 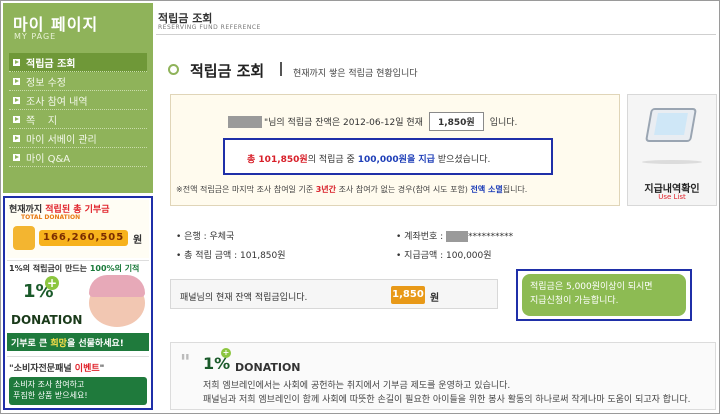 I want to click on total-mid: 의 적립금 중, so click(x=332, y=160).